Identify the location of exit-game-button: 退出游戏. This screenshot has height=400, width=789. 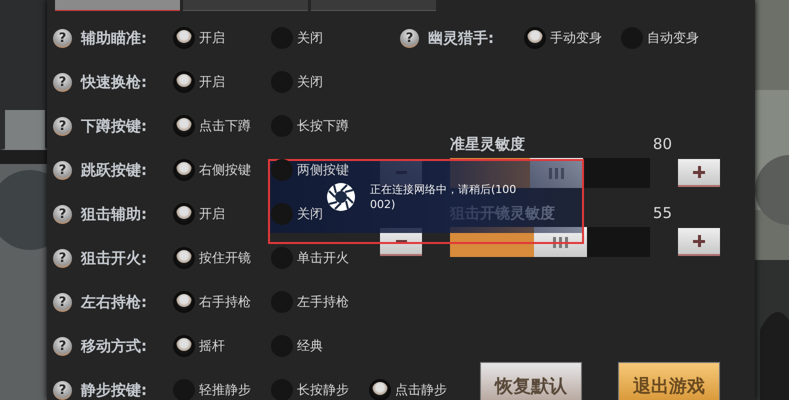
(669, 381).